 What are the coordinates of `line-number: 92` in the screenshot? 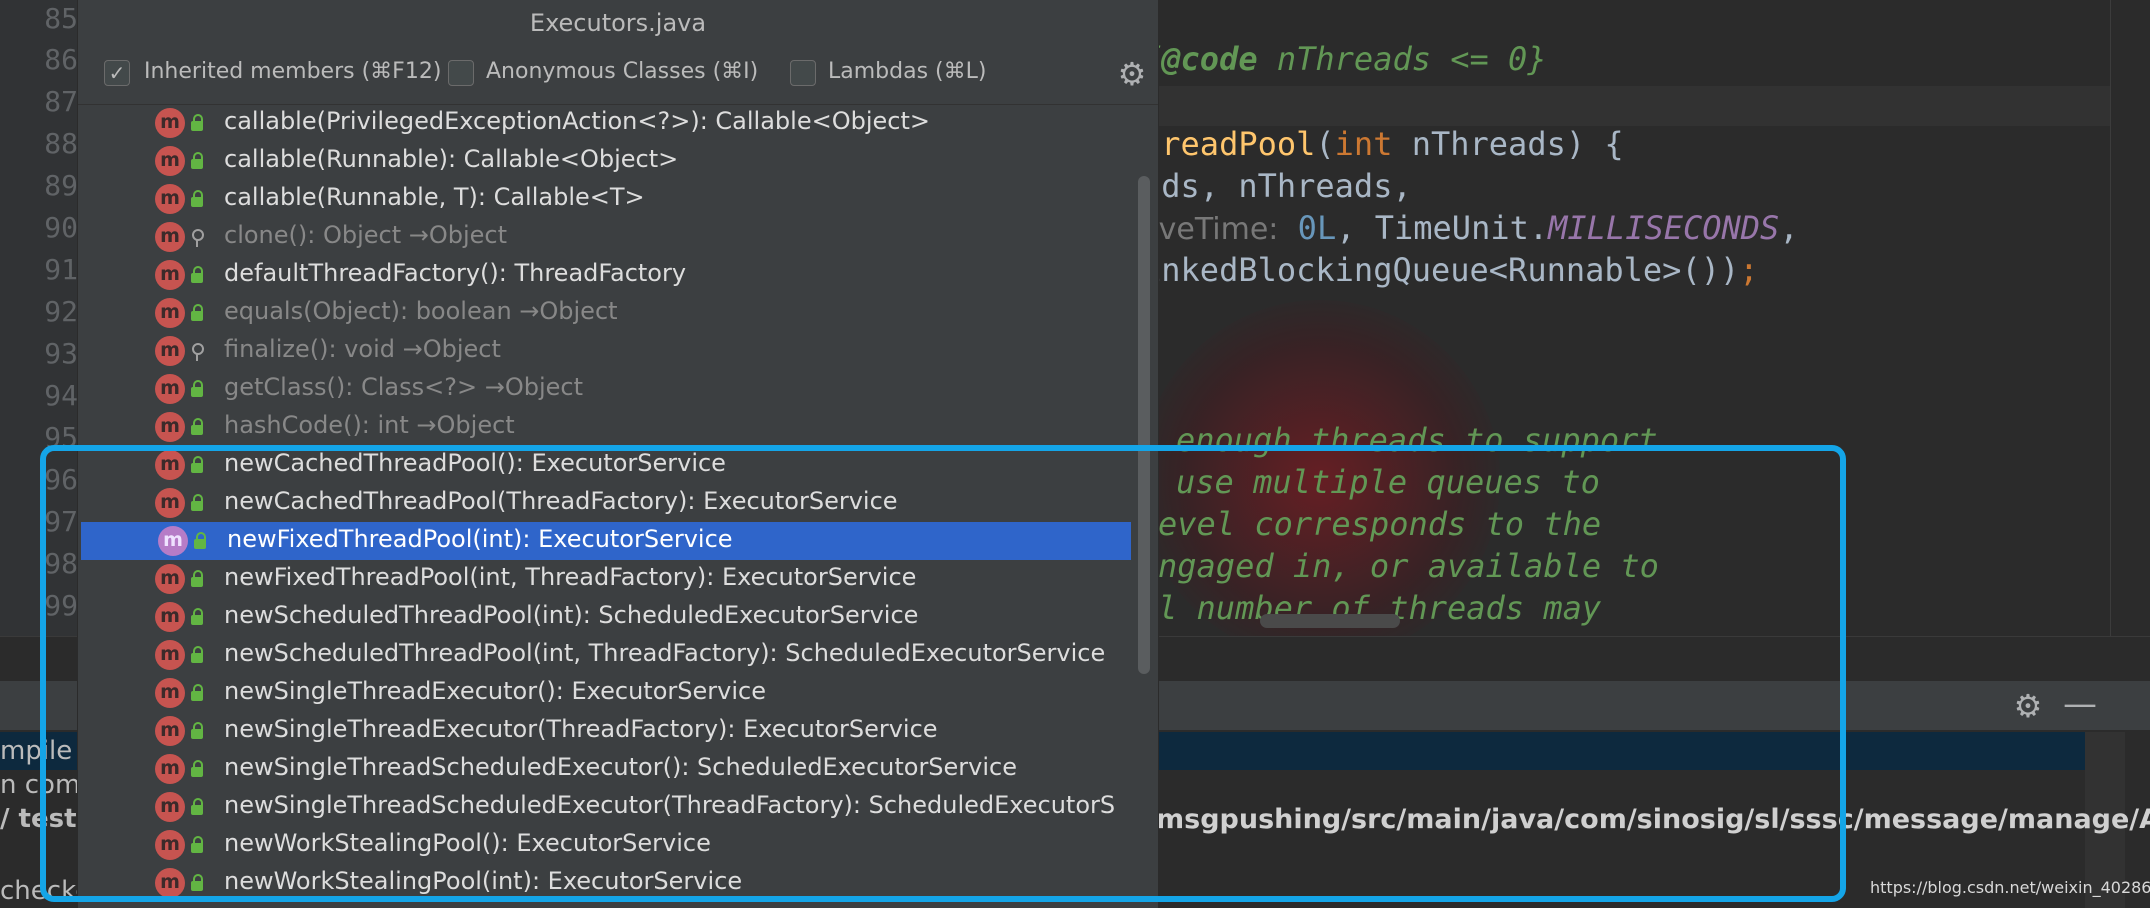 It's located at (61, 311).